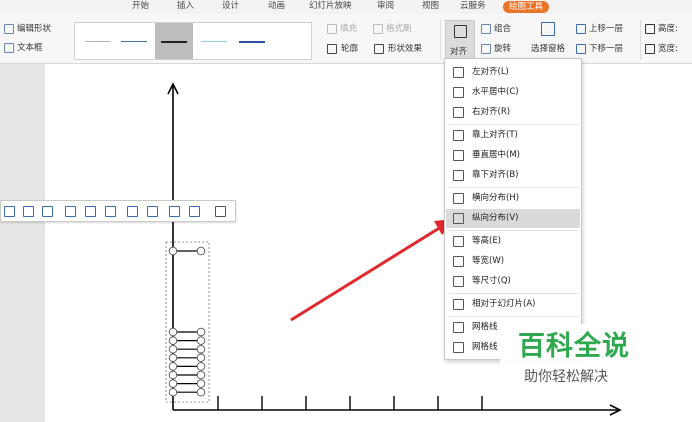  What do you see at coordinates (495, 175) in the screenshot?
I see `menu-item-label: 靠下对齐(B)` at bounding box center [495, 175].